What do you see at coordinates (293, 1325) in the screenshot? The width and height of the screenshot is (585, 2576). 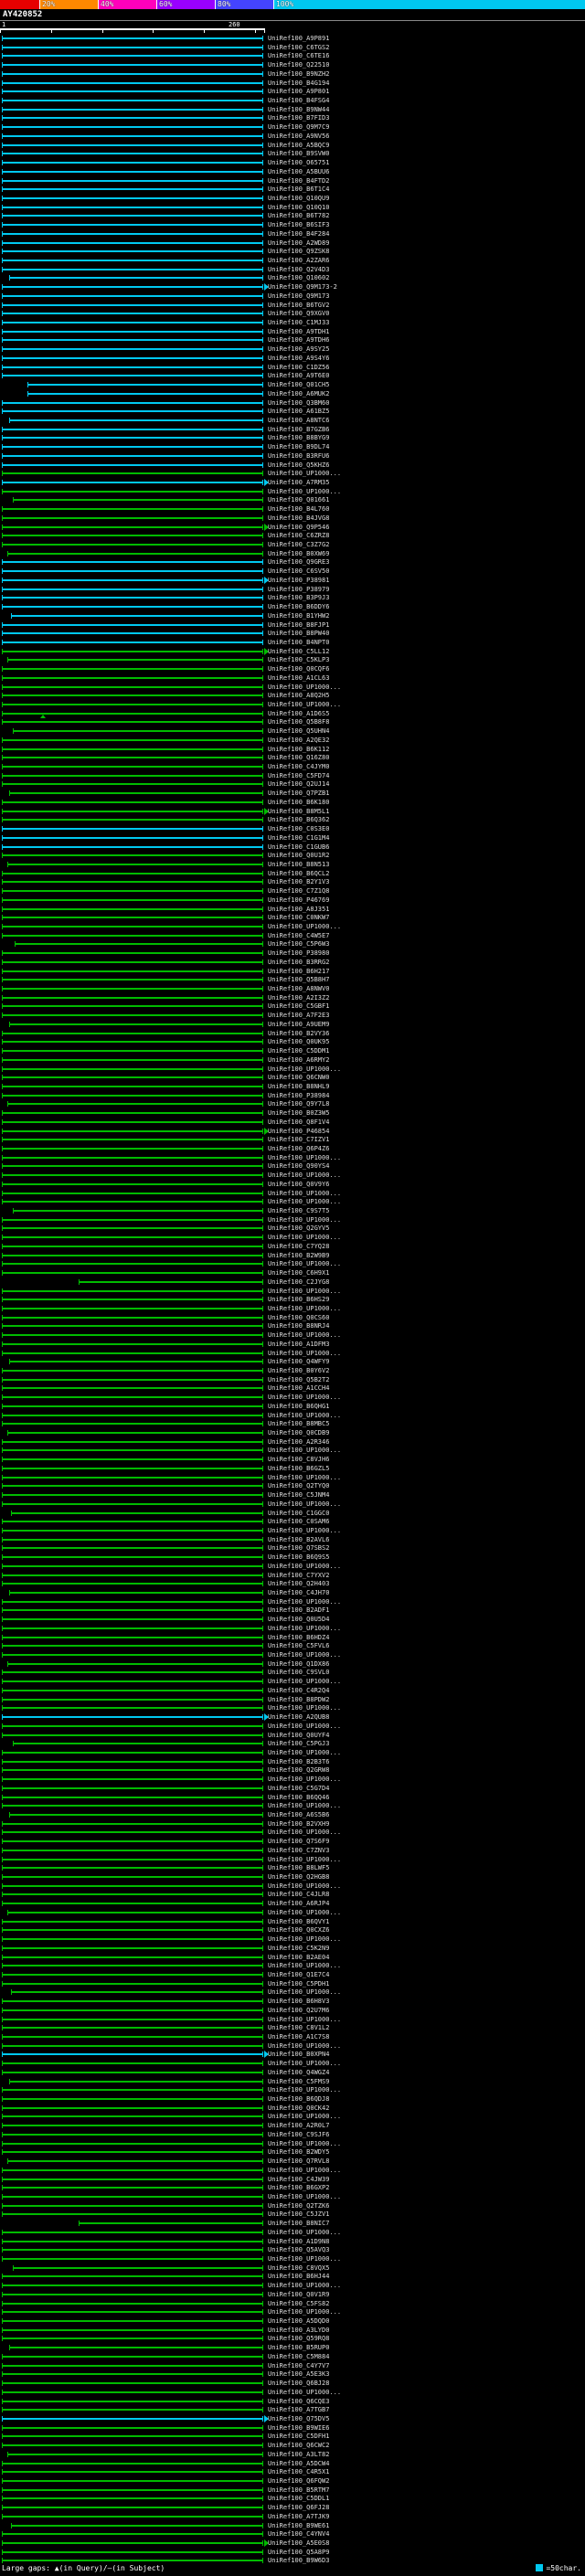 I see `alignment-row: UniRef100_B8NRJ4` at bounding box center [293, 1325].